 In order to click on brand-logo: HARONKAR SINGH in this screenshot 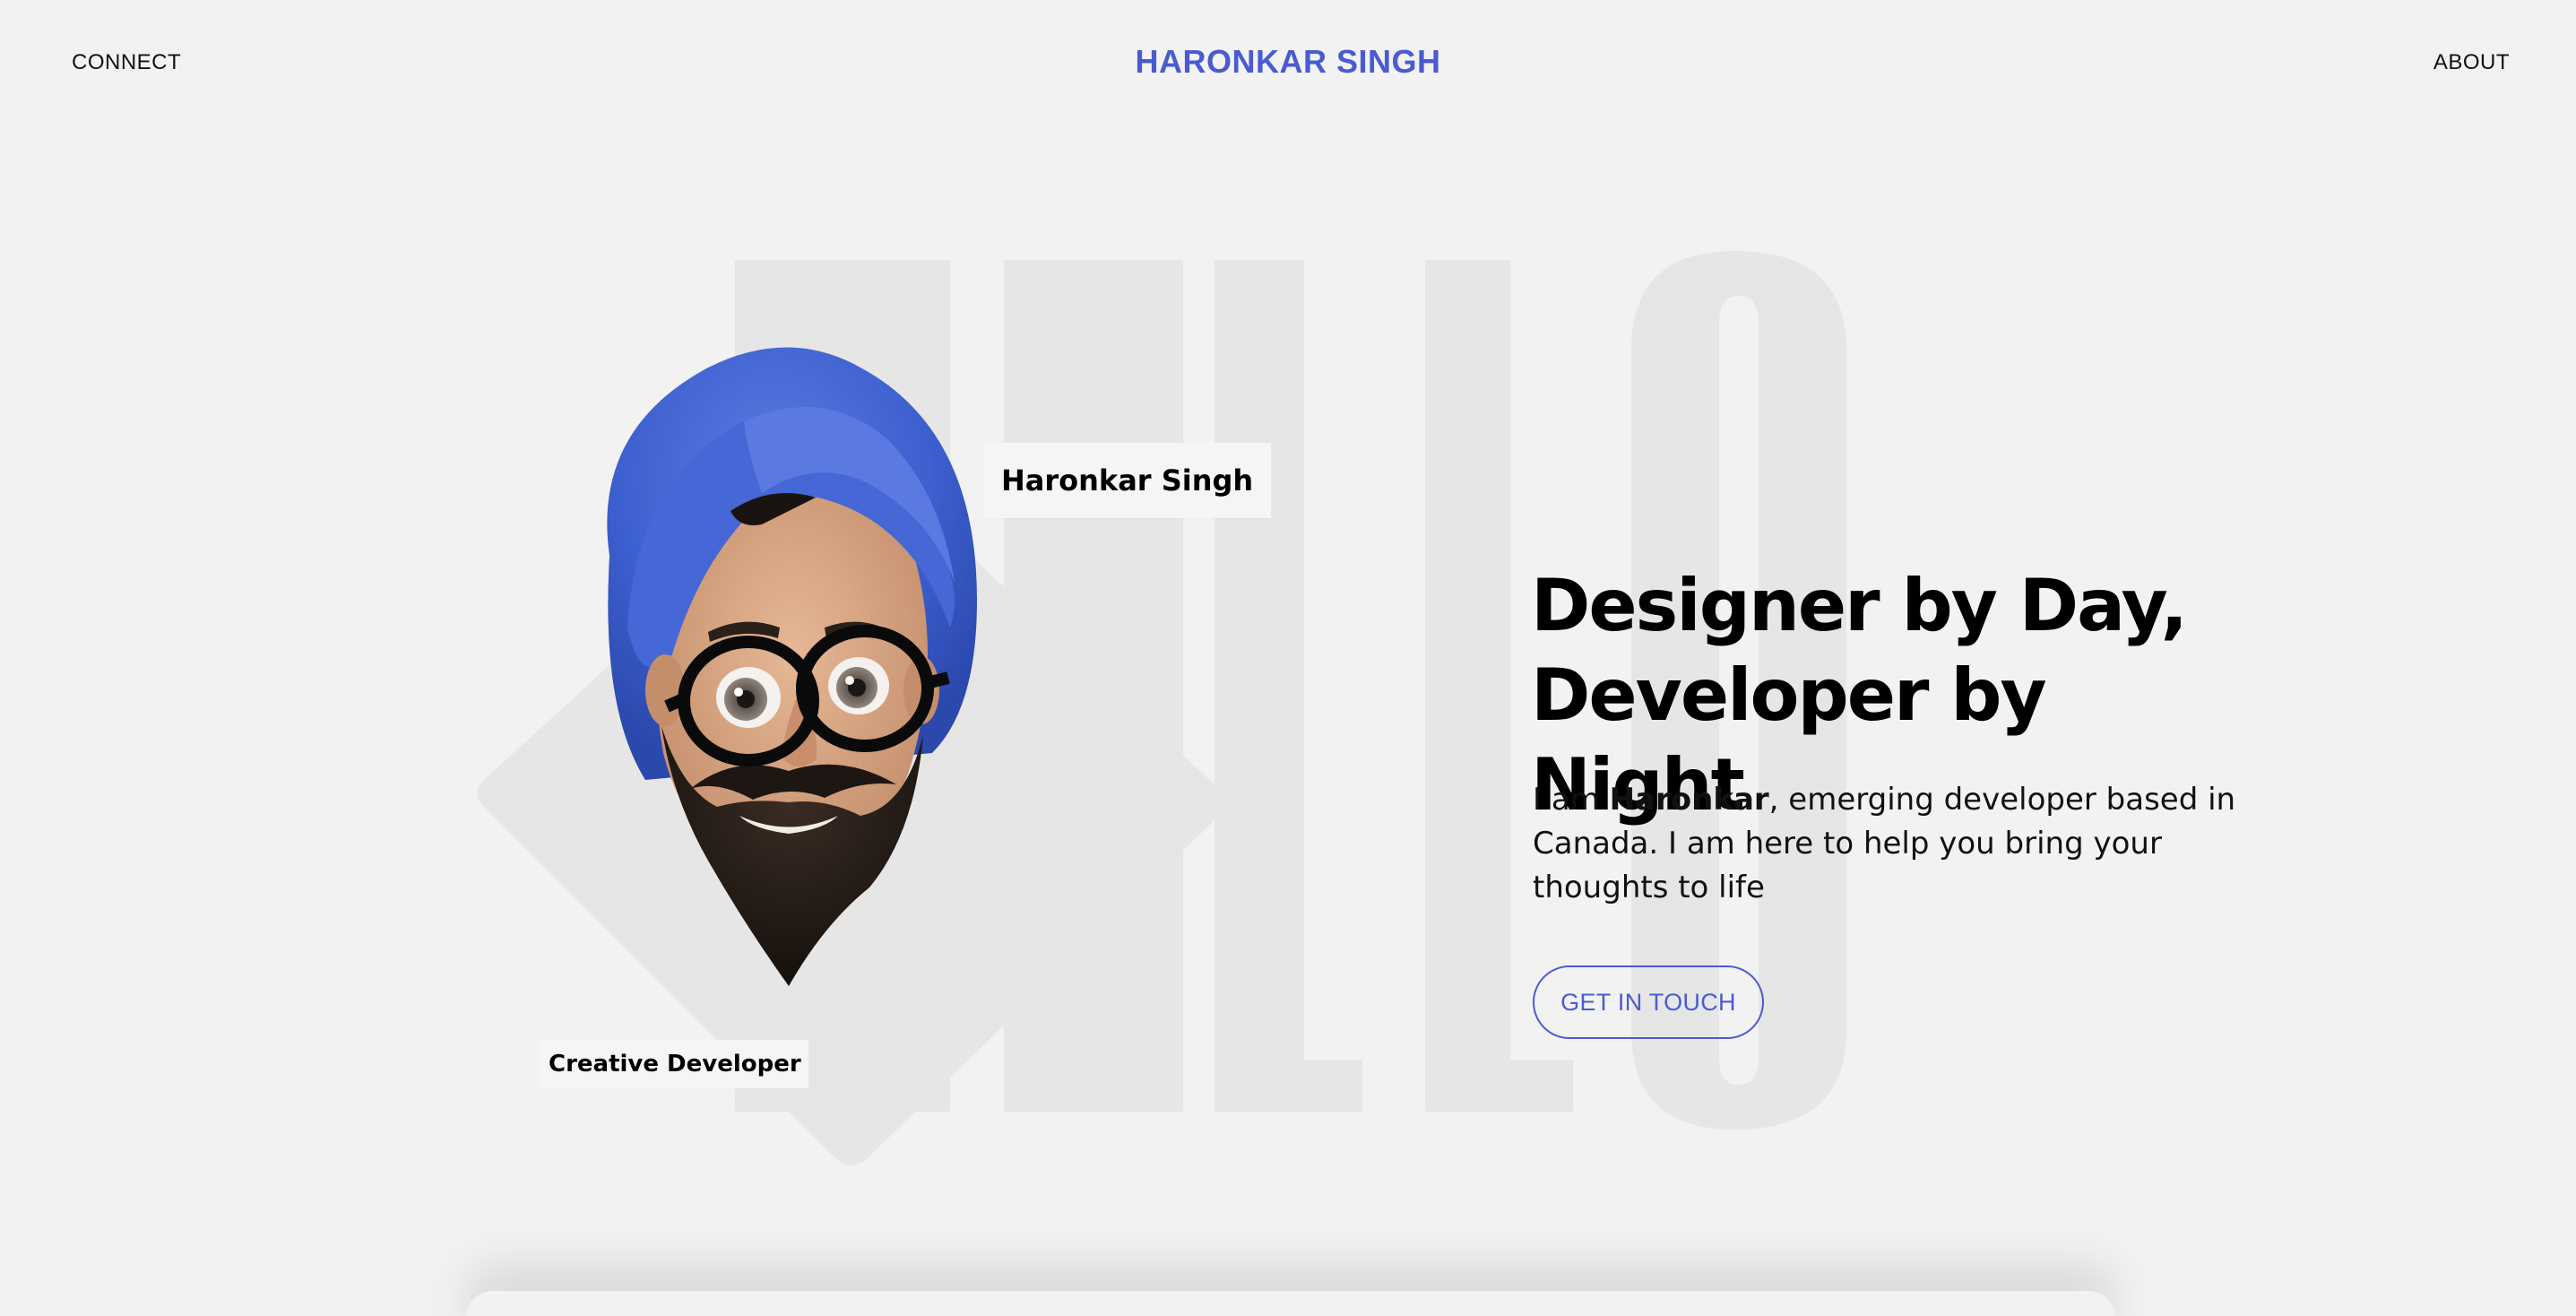, I will do `click(1288, 62)`.